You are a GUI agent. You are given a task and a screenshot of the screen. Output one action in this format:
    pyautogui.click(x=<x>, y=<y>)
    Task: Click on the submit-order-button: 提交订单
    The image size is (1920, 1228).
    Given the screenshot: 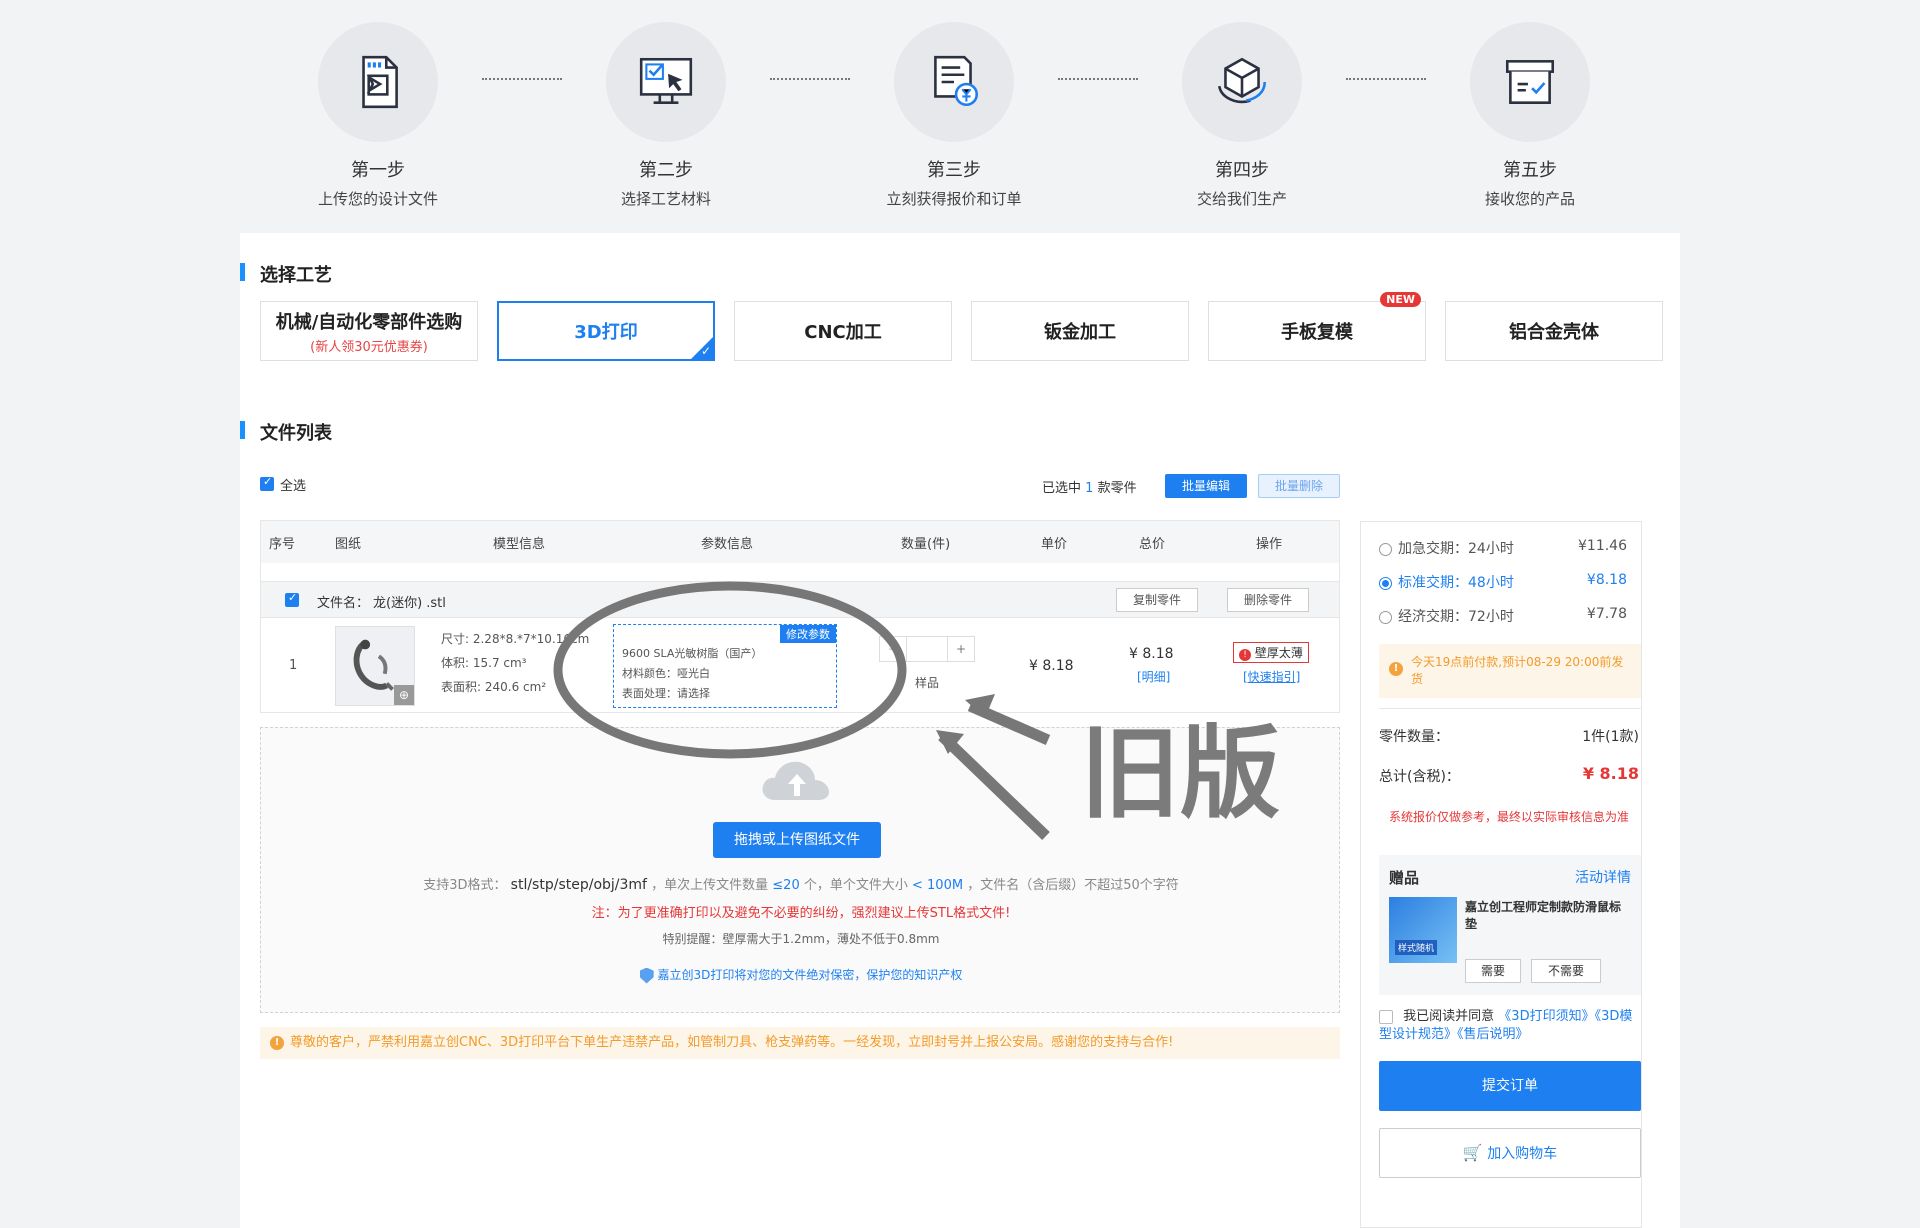 What is the action you would take?
    pyautogui.click(x=1510, y=1086)
    